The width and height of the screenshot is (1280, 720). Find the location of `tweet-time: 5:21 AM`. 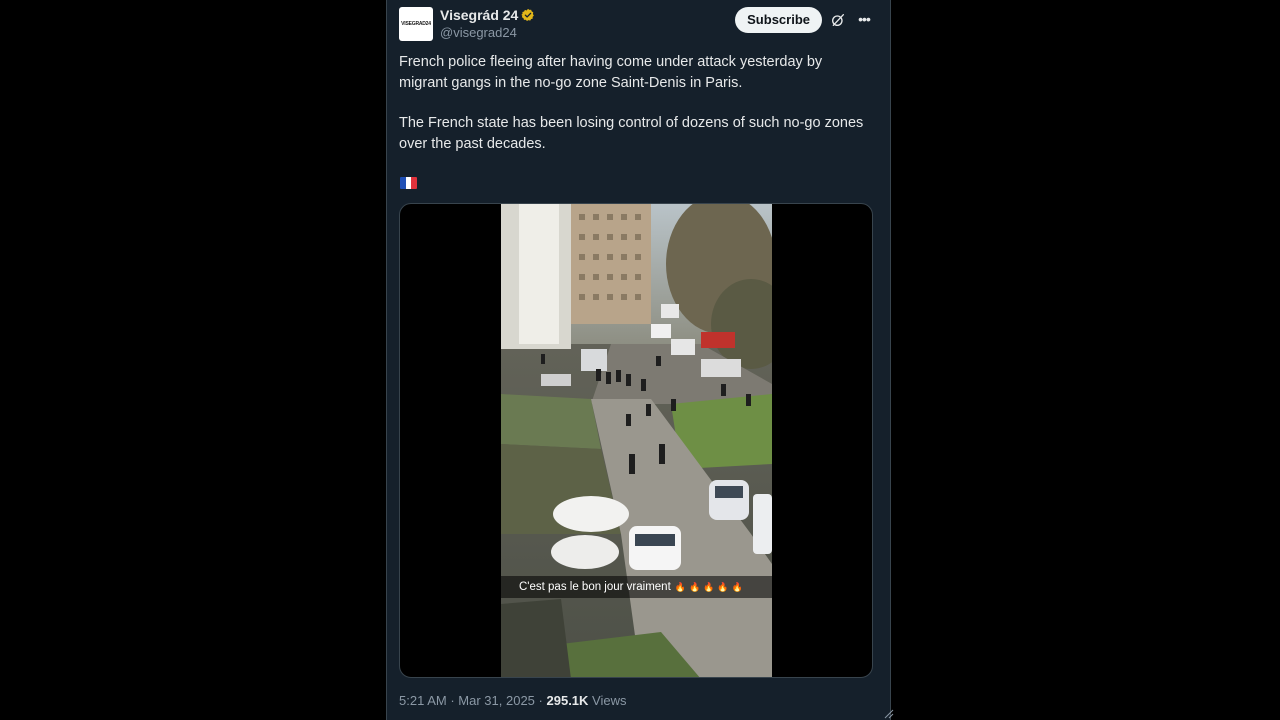

tweet-time: 5:21 AM is located at coordinates (423, 700).